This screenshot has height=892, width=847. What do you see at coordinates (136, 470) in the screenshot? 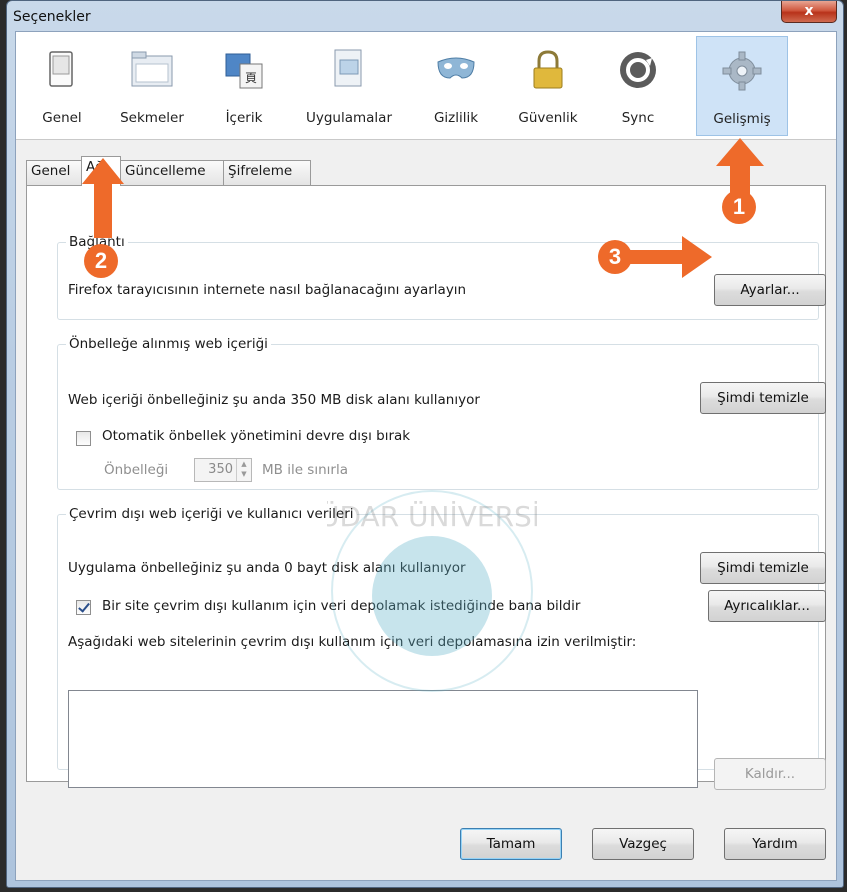
I see `cache-limit-label: Önbelleği` at bounding box center [136, 470].